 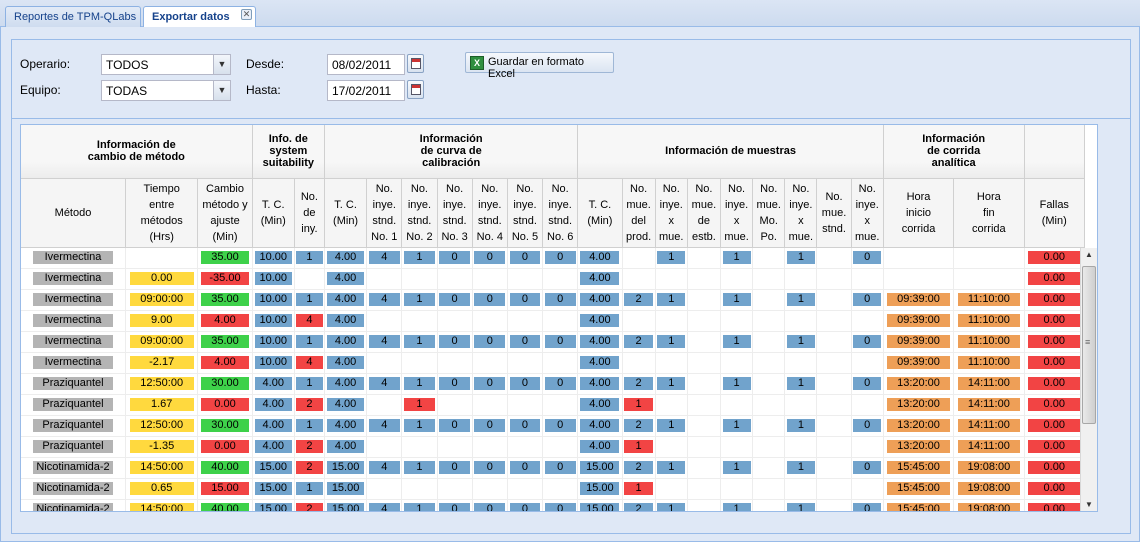 I want to click on scroll-thumb: ≡, so click(x=1089, y=345).